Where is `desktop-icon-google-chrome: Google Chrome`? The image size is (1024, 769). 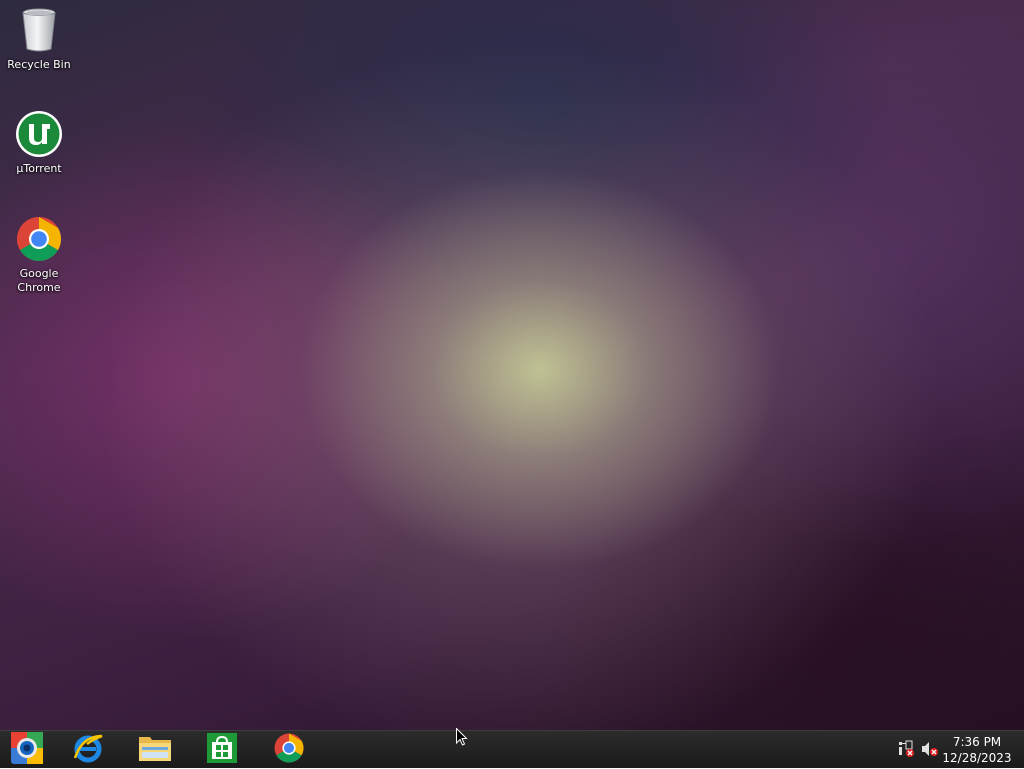 desktop-icon-google-chrome: Google Chrome is located at coordinates (39, 255).